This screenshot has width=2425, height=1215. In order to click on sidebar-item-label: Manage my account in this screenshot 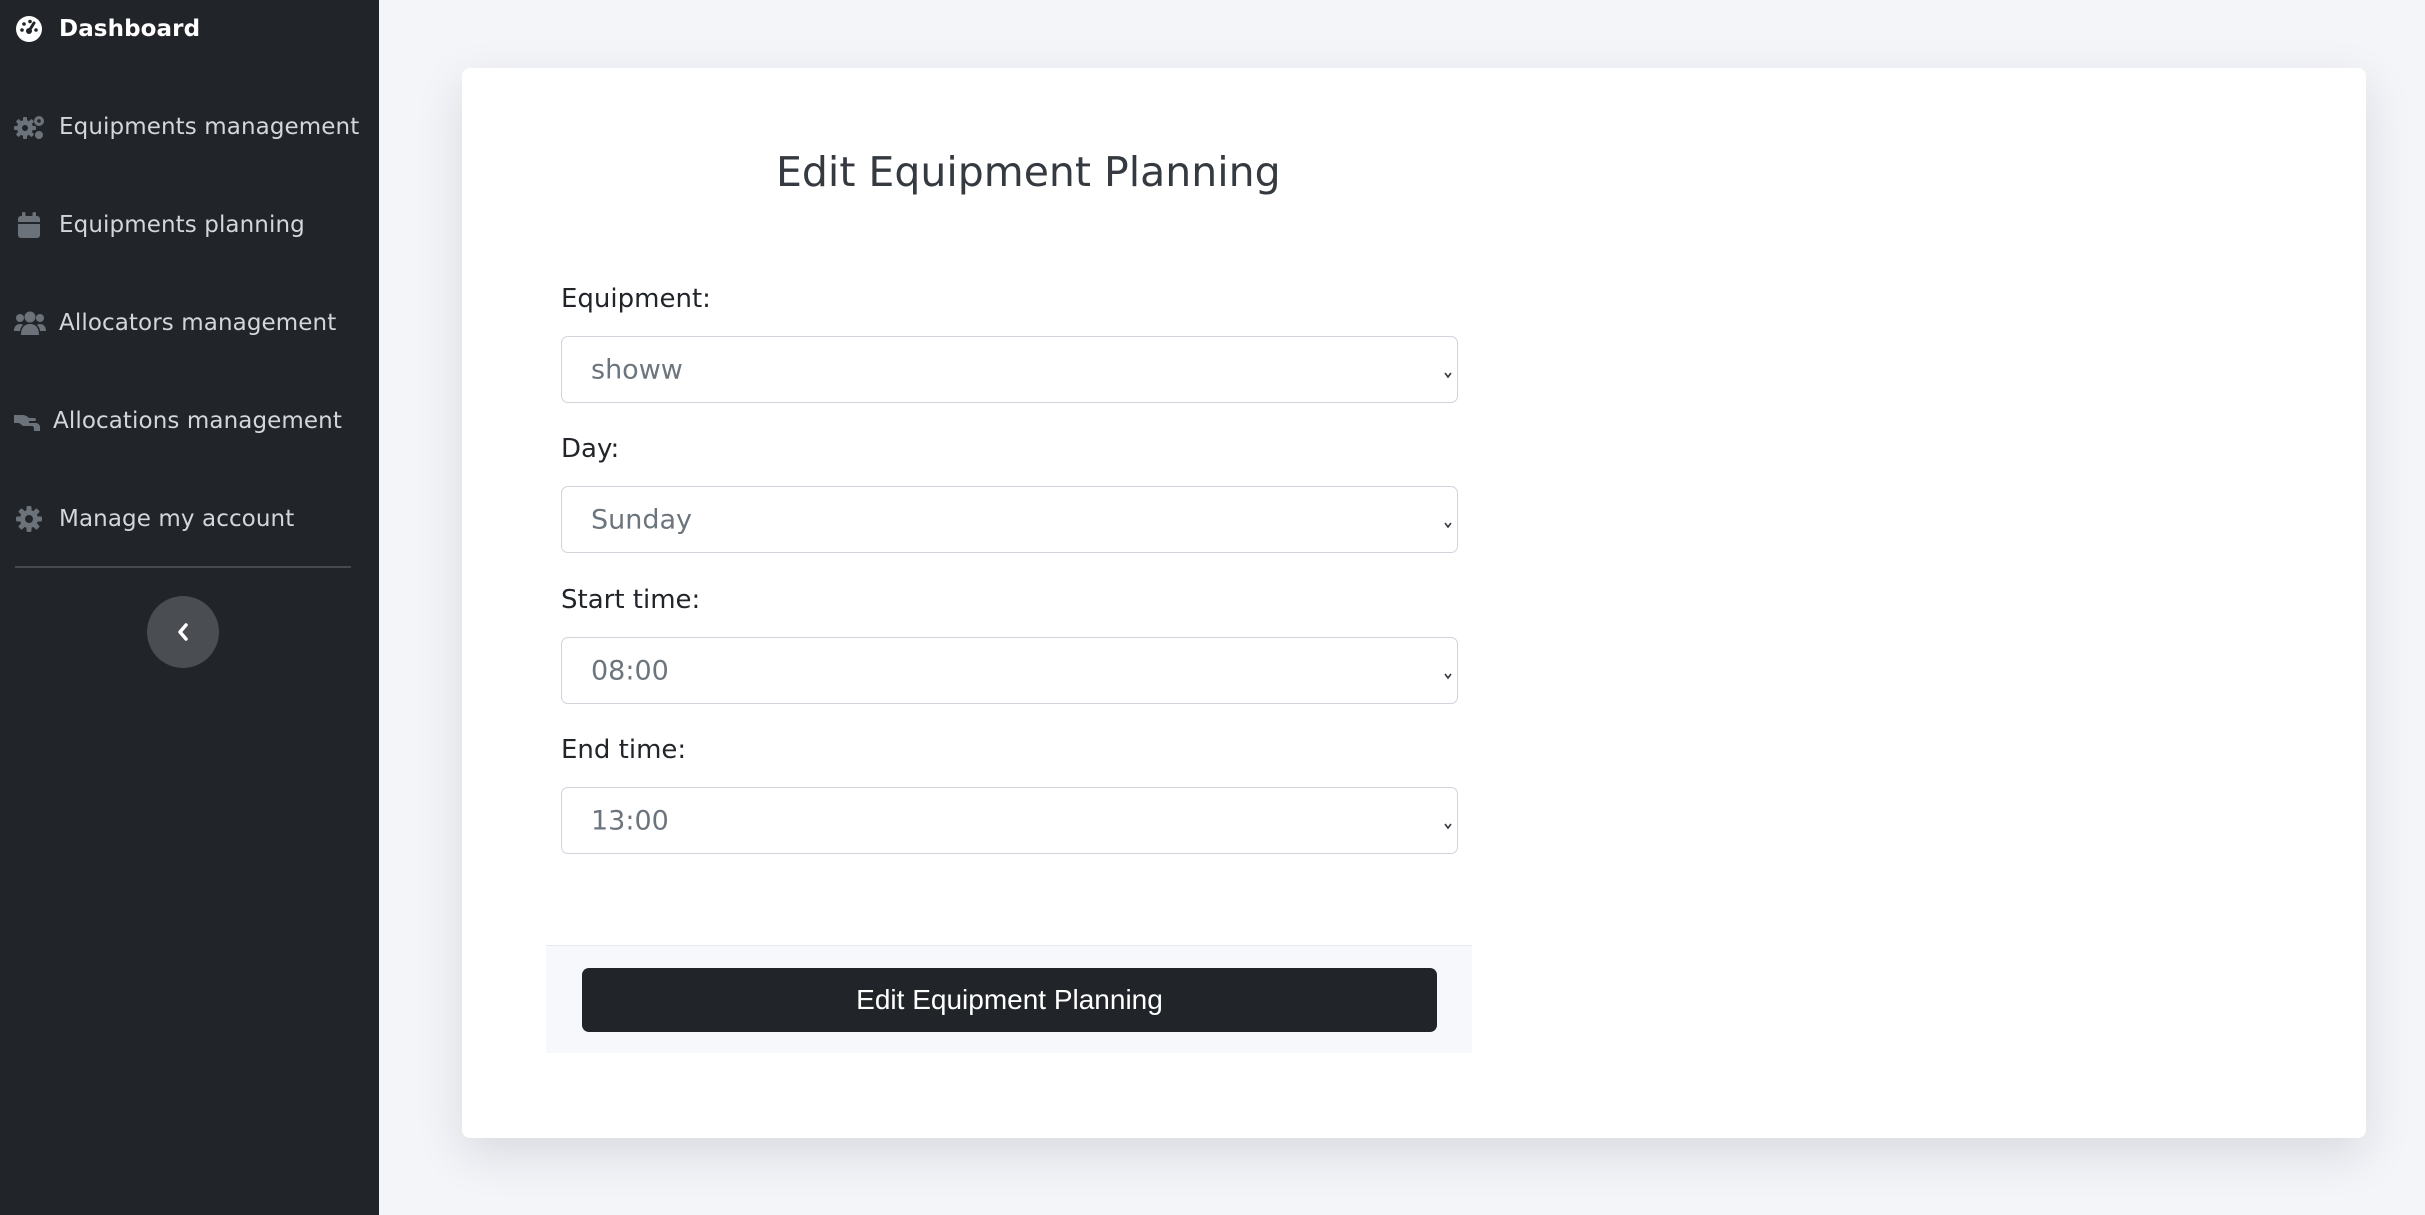, I will do `click(177, 519)`.